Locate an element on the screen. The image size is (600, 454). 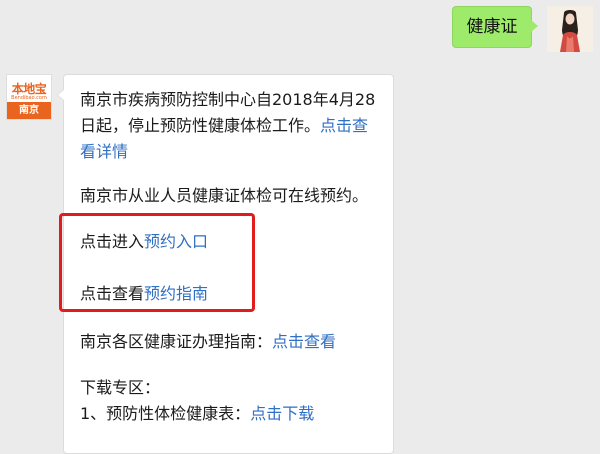
download-item-label: 1、预防性体检健康表： is located at coordinates (165, 413).